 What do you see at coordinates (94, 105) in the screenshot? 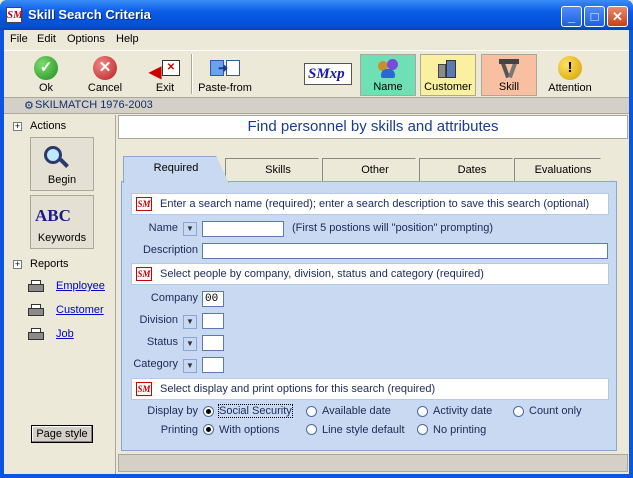
I see `copyright-text: SKILMATCH 1976-2003` at bounding box center [94, 105].